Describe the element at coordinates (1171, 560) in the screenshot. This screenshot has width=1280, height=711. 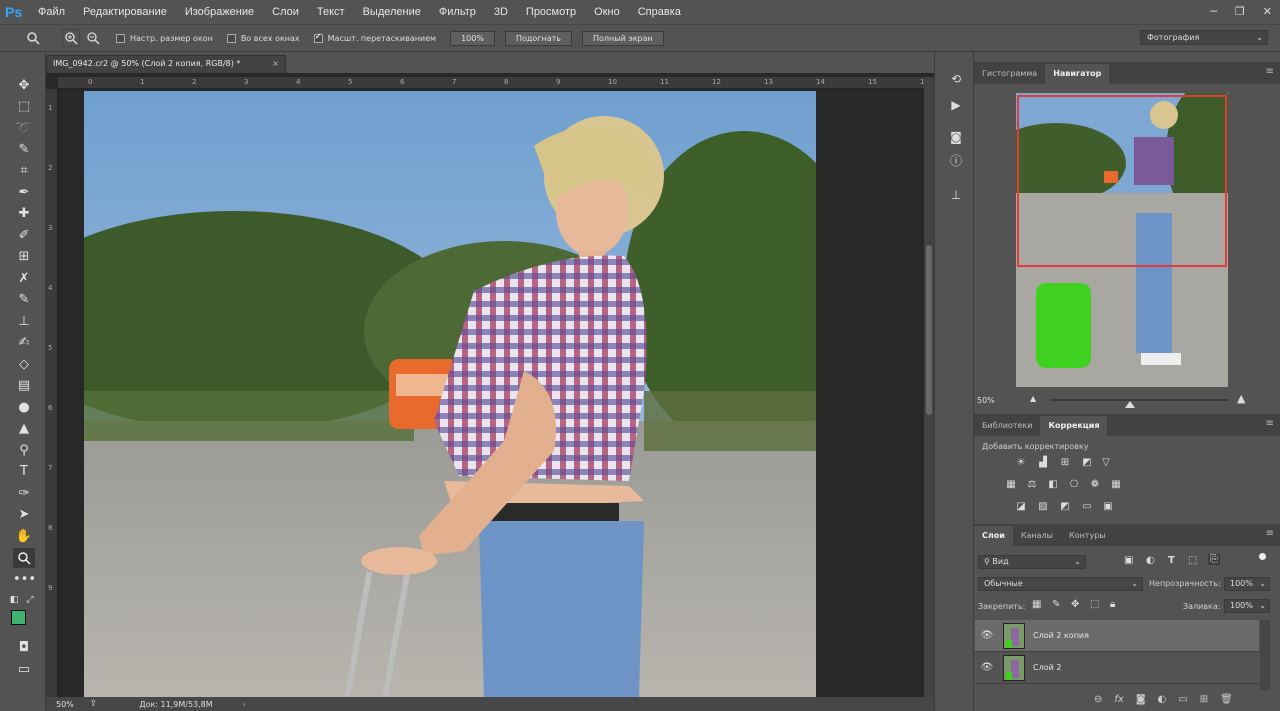
I see `filter-type-icon: T` at that location.